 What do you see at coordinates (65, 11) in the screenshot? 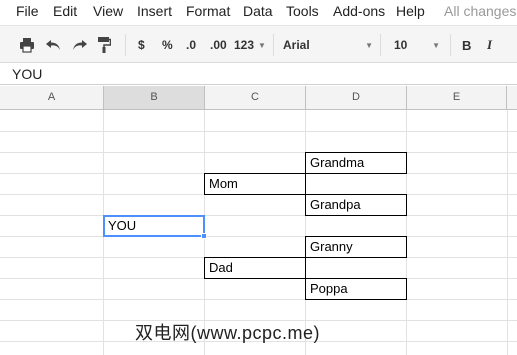
I see `menu-edit: Edit` at bounding box center [65, 11].